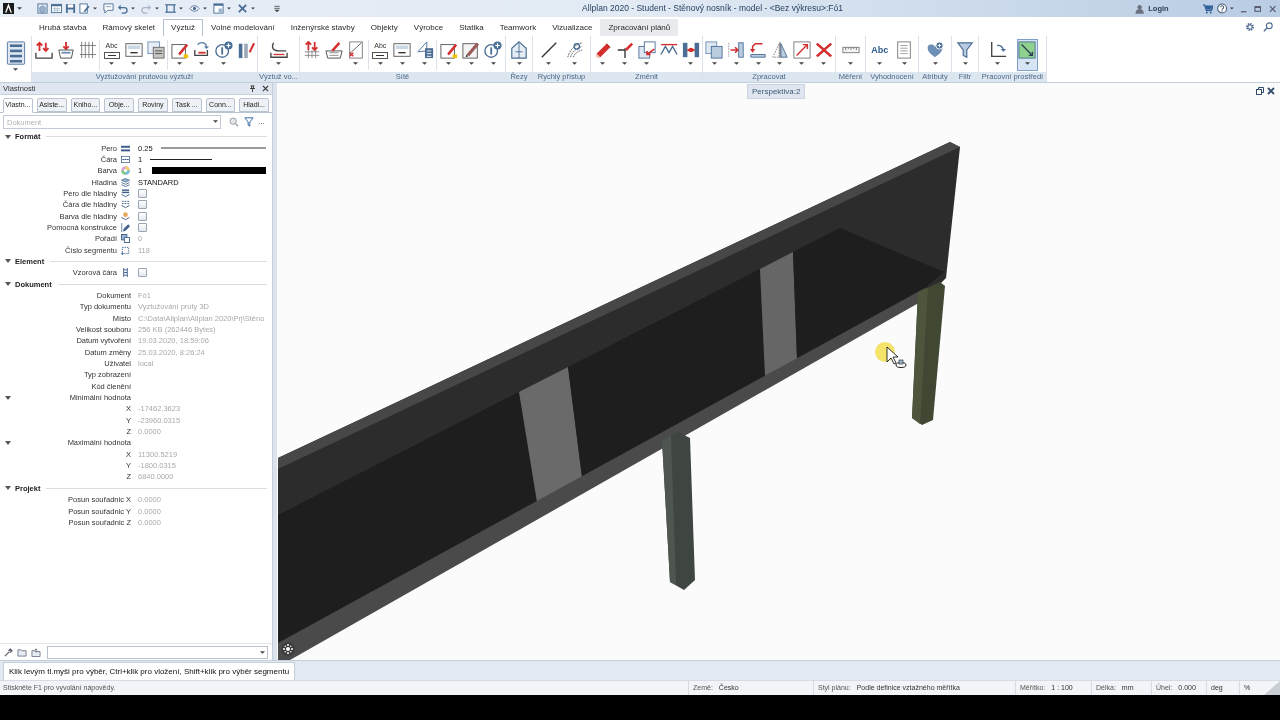 The width and height of the screenshot is (1280, 720). Describe the element at coordinates (424, 50) in the screenshot. I see `panel-box-icon` at that location.